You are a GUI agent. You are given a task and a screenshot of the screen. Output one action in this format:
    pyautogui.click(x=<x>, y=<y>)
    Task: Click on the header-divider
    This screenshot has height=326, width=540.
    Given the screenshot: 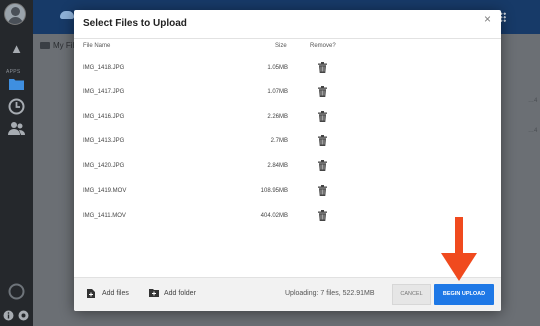 What is the action you would take?
    pyautogui.click(x=287, y=38)
    